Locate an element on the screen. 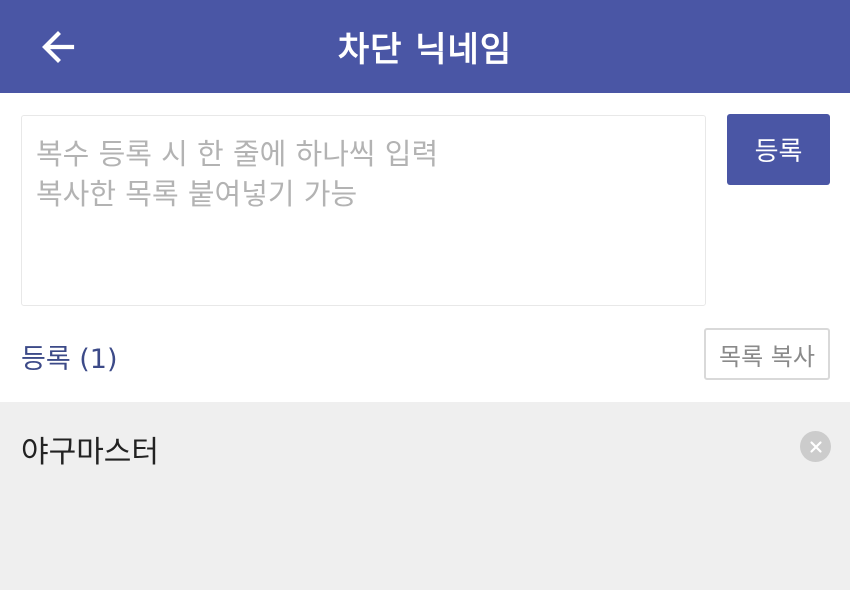 The width and height of the screenshot is (850, 590). blocked-nickname: 야구마스터 is located at coordinates (90, 452).